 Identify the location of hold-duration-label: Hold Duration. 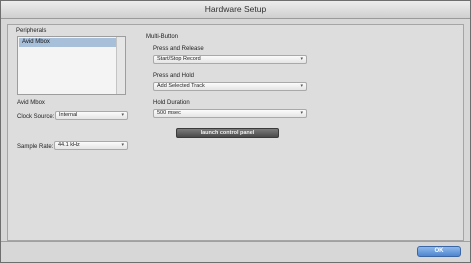
(171, 103).